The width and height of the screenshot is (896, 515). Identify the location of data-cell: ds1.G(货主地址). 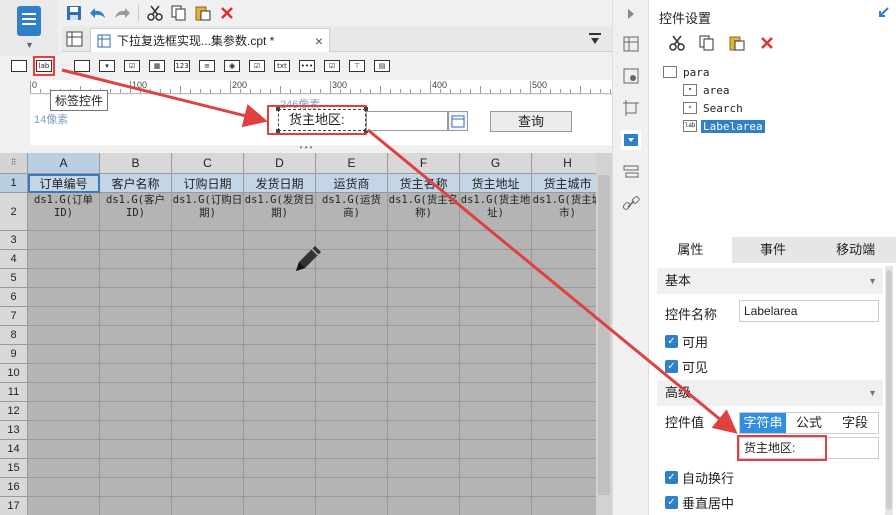
(496, 212).